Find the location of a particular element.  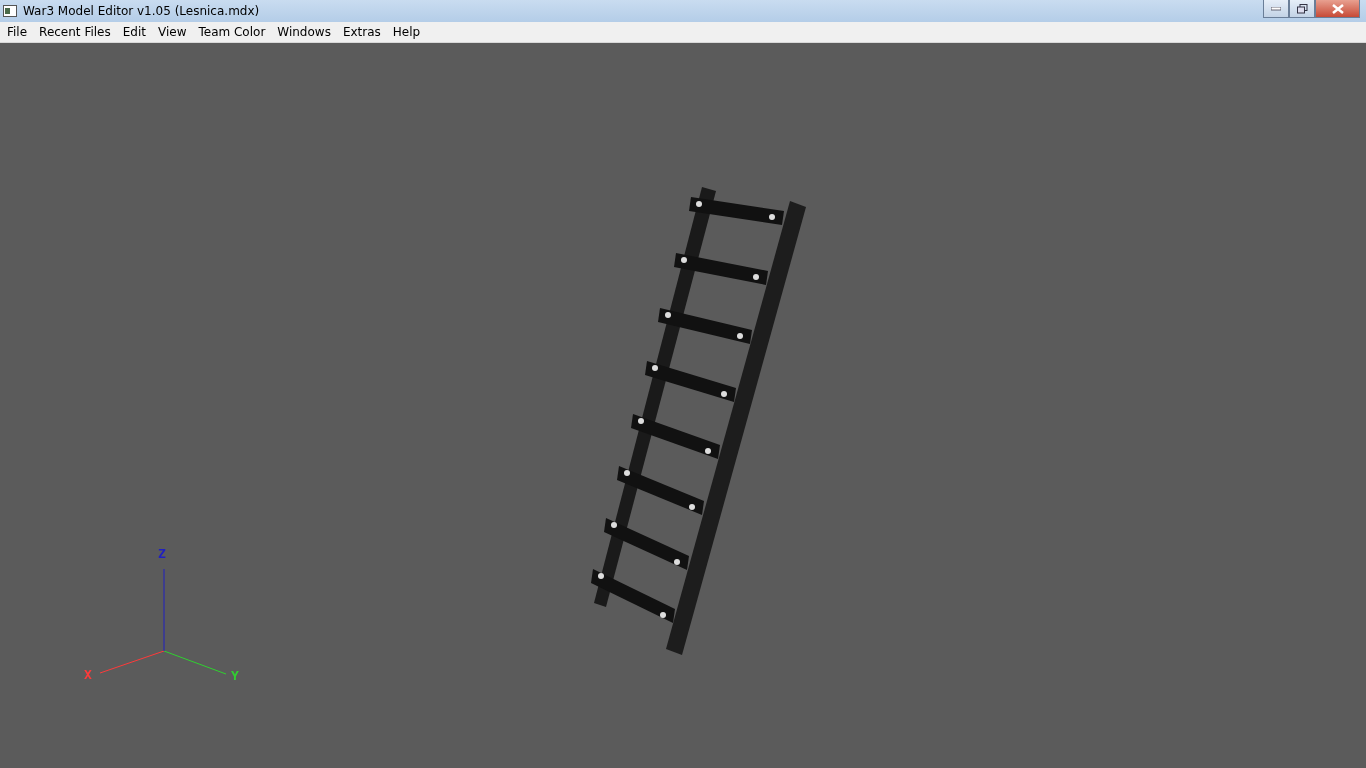

menu-item: Edit is located at coordinates (134, 32).